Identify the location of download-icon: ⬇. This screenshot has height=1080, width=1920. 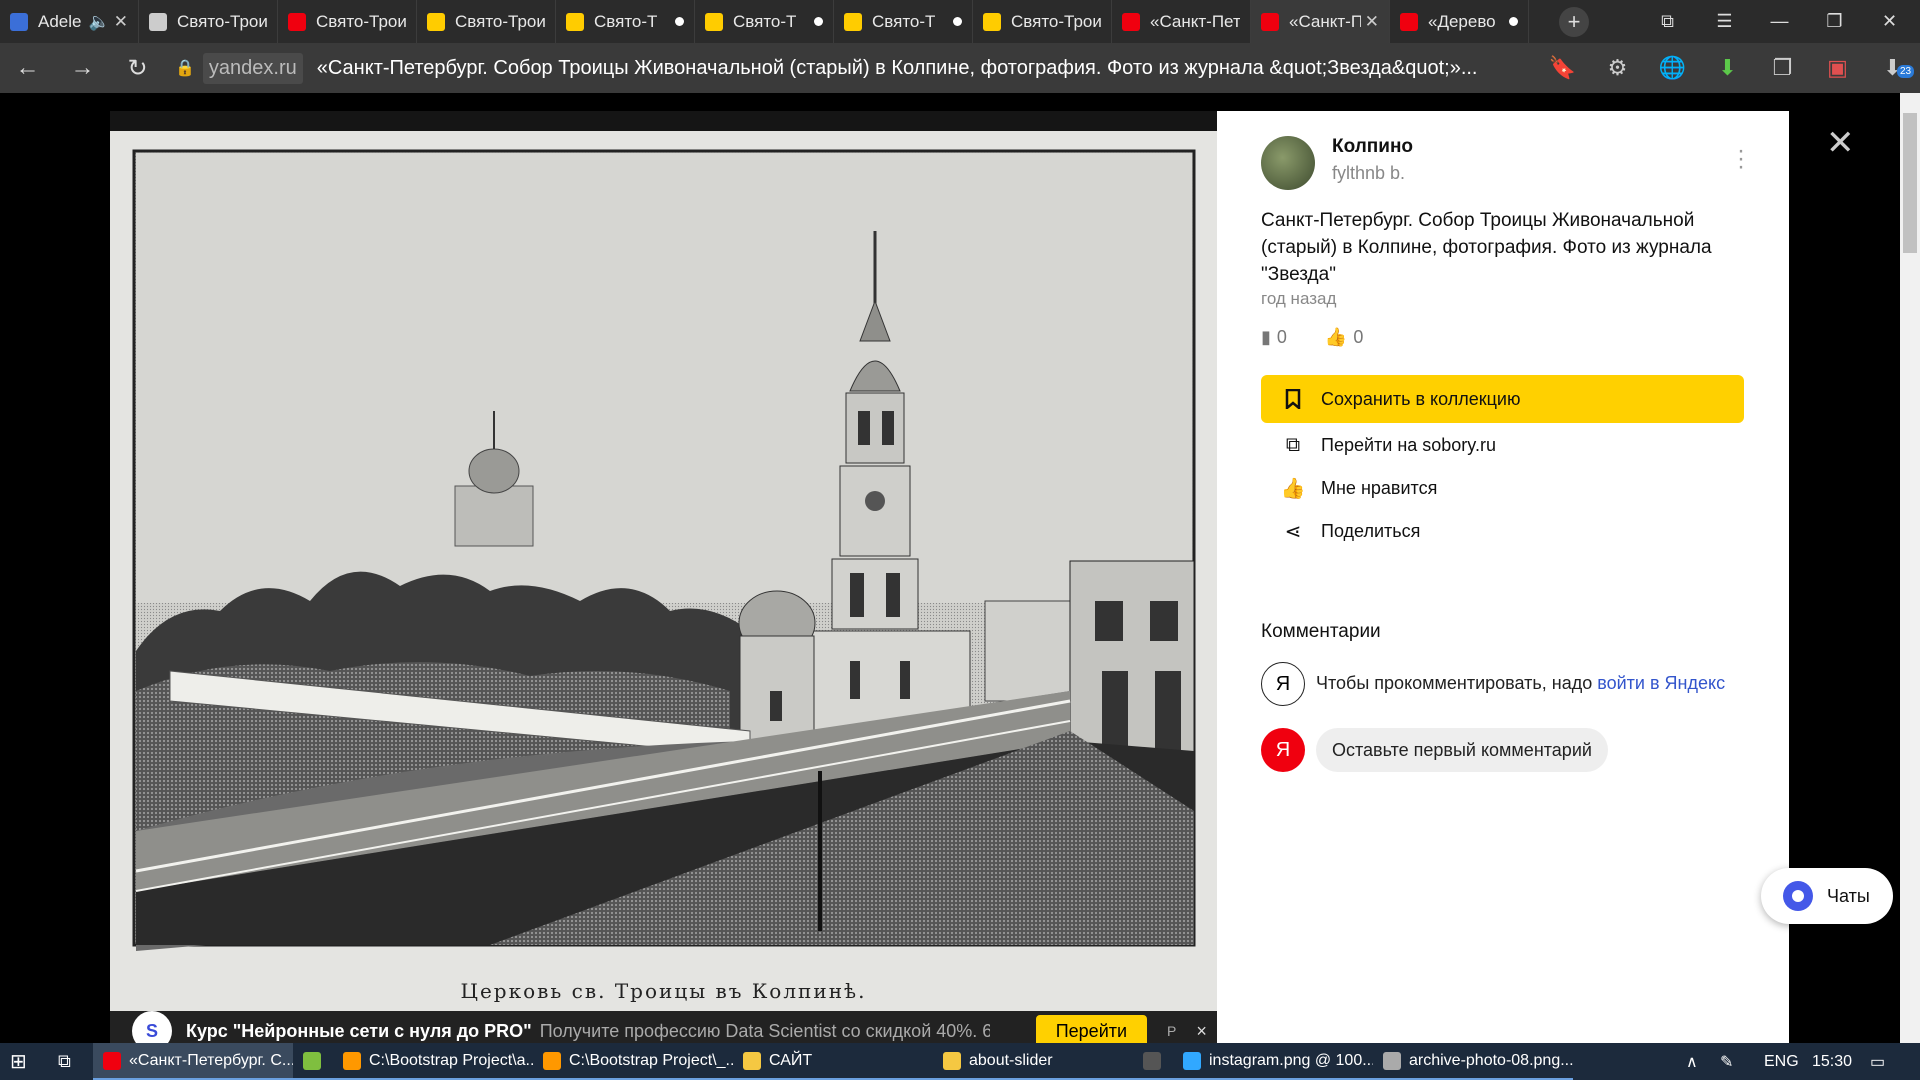
(1727, 68).